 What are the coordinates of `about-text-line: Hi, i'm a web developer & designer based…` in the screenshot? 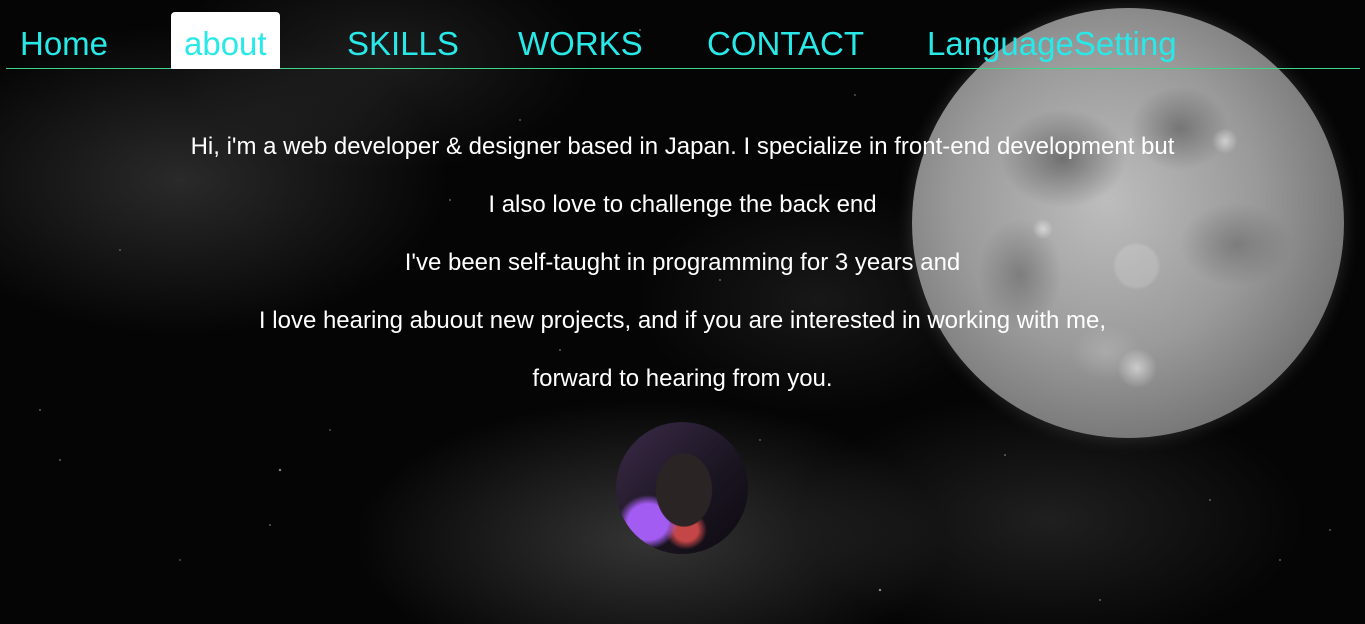 It's located at (682, 146).